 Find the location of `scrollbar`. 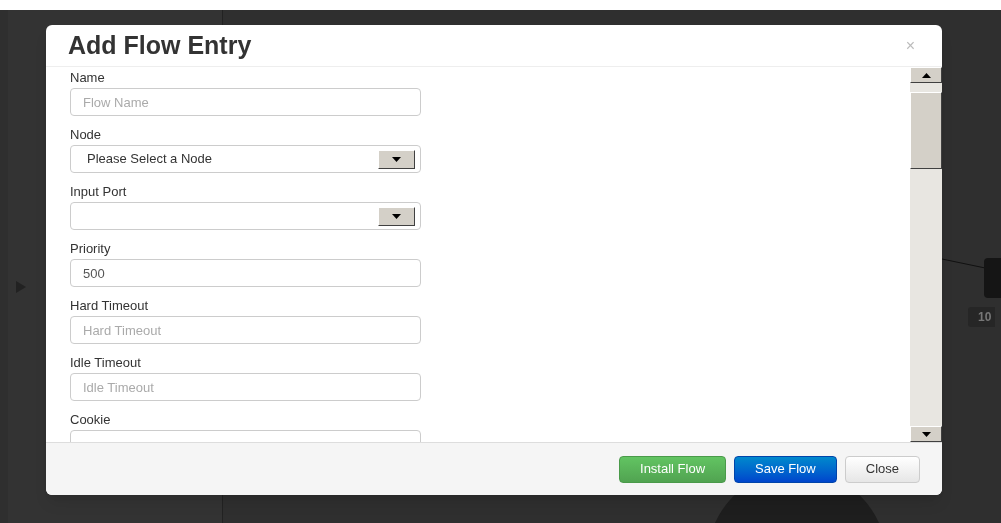

scrollbar is located at coordinates (926, 254).